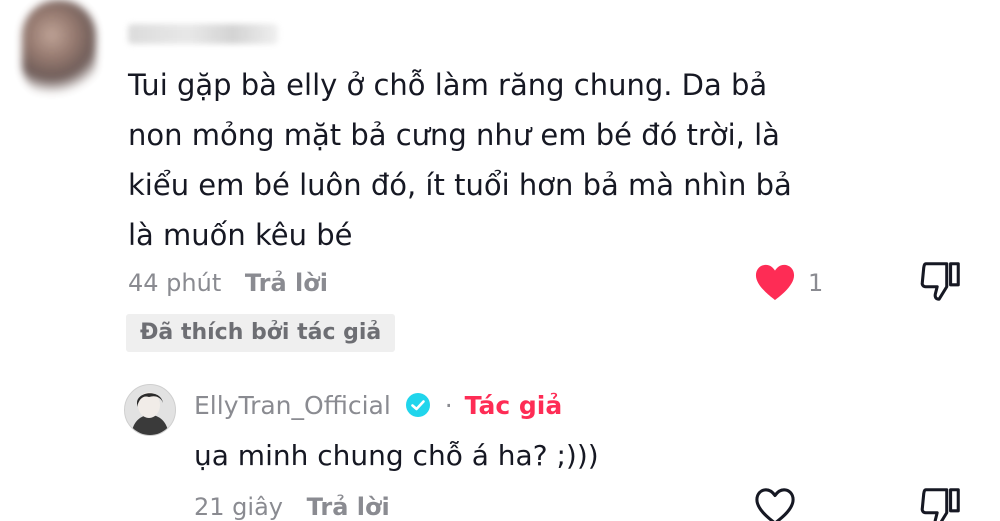 The height and width of the screenshot is (521, 1000). What do you see at coordinates (348, 507) in the screenshot?
I see `reply-reply-button: Trả lời` at bounding box center [348, 507].